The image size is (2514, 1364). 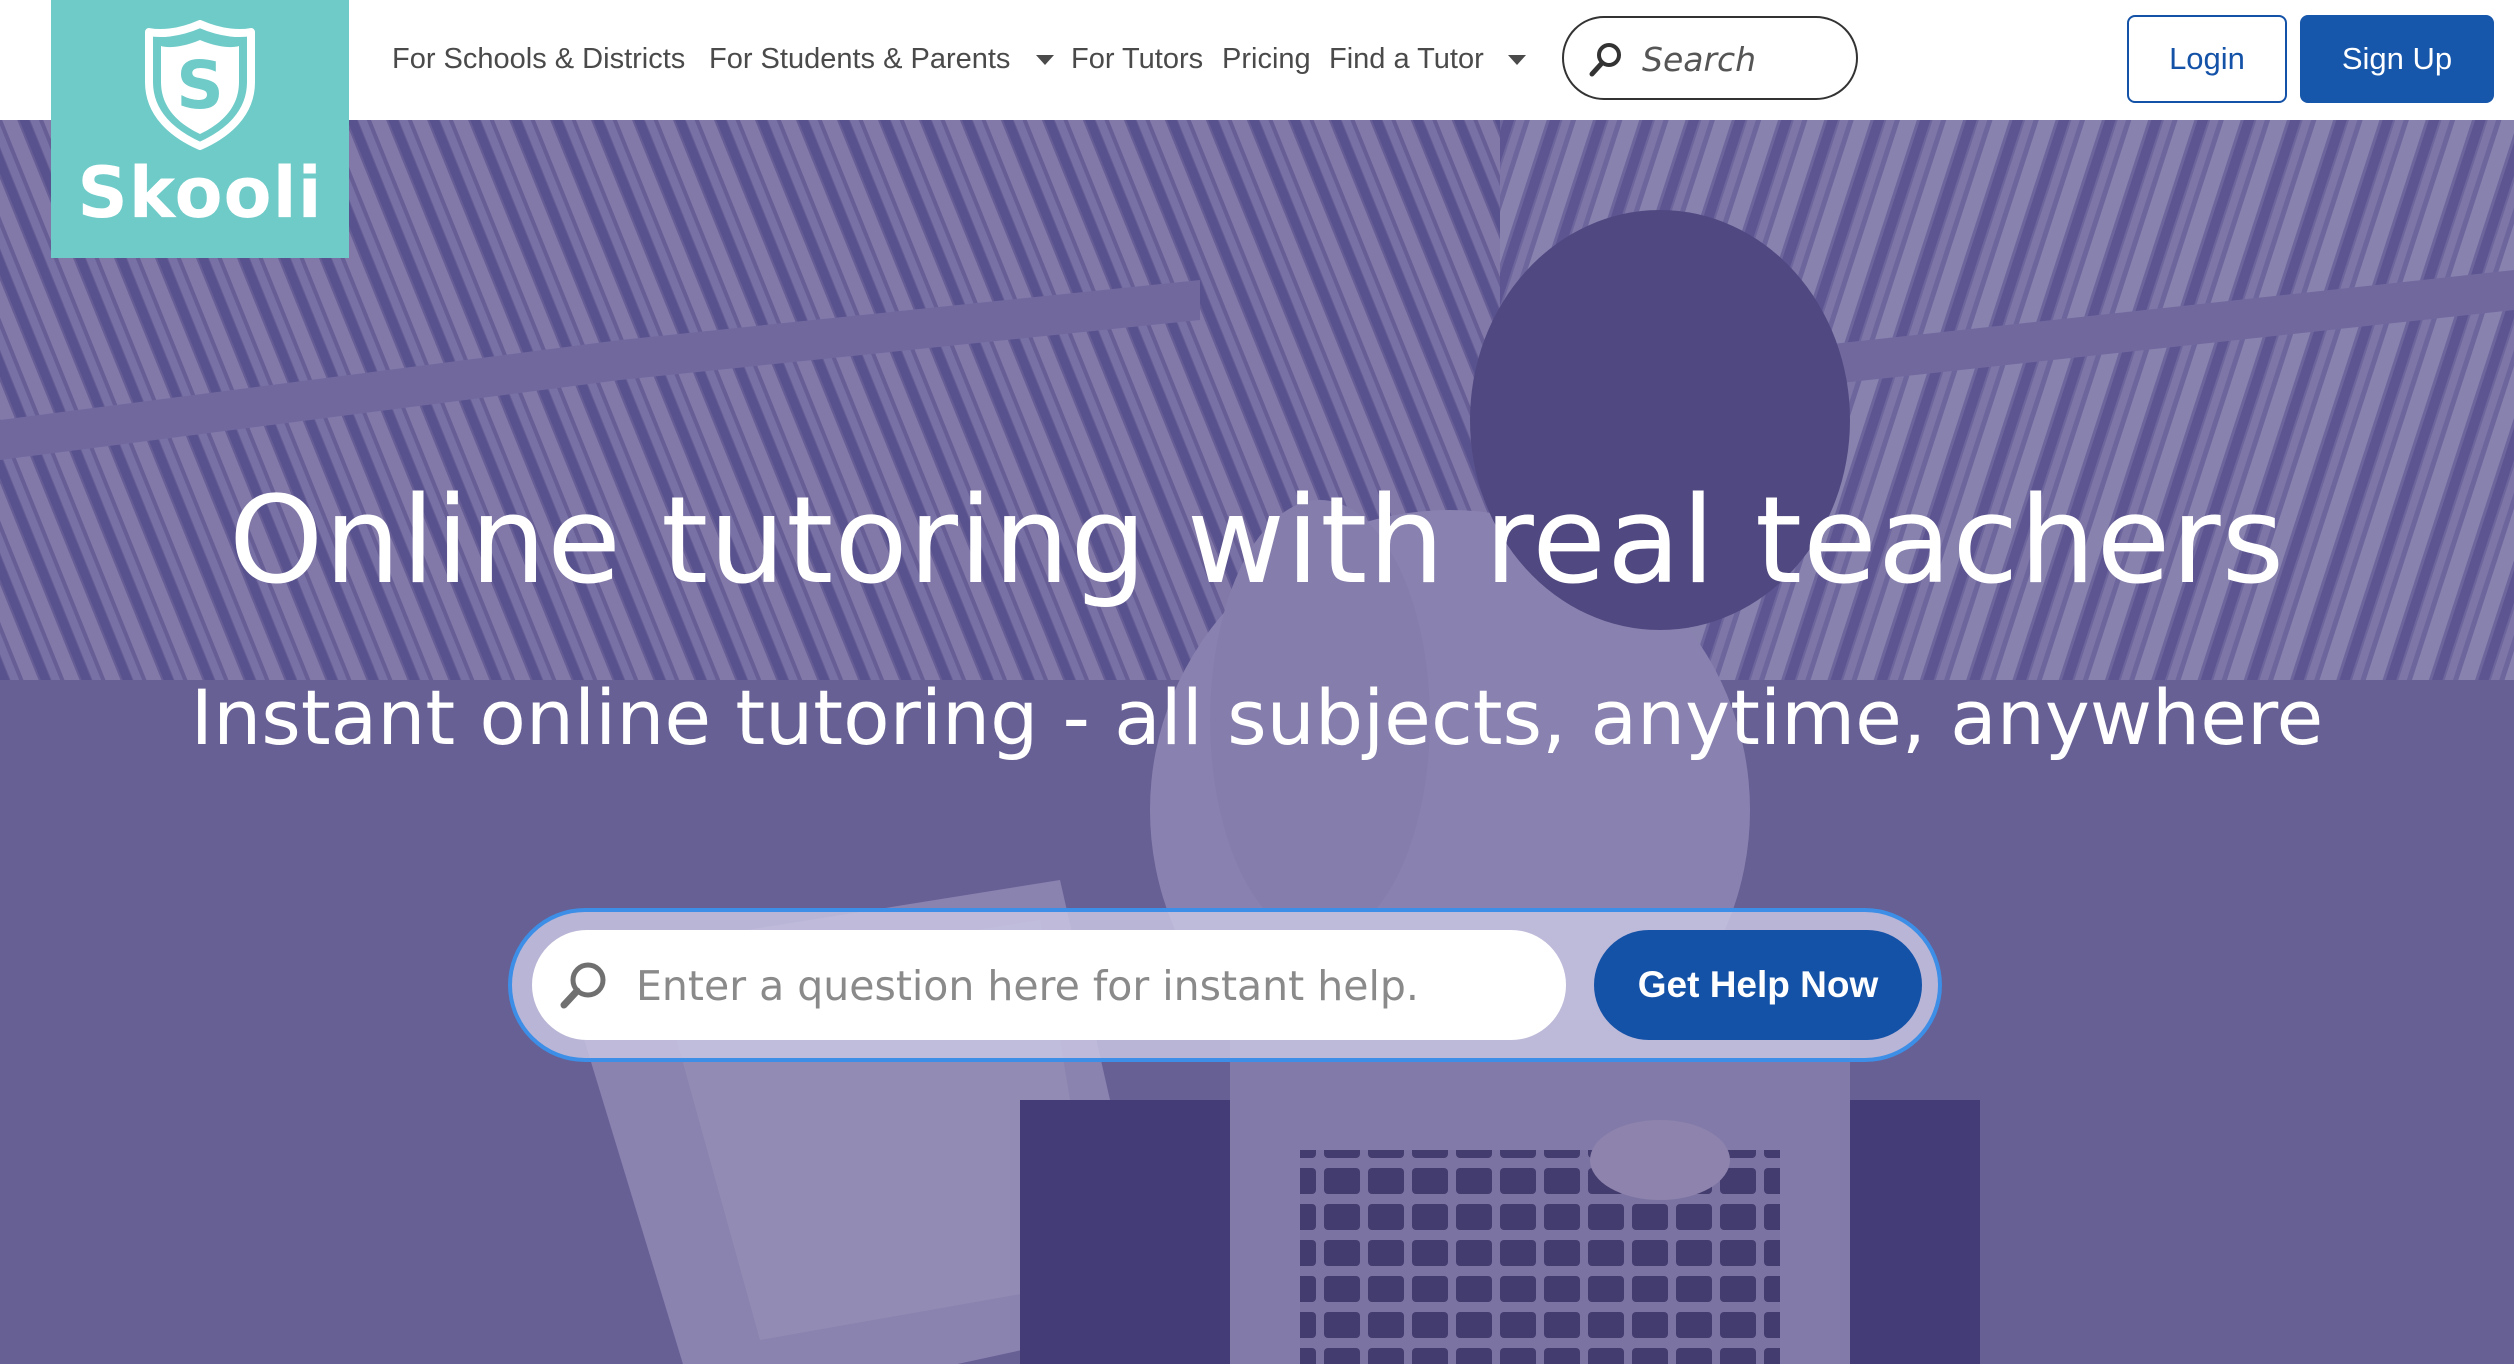 What do you see at coordinates (859, 59) in the screenshot?
I see `nav-item-students-parents: For Students & Parents` at bounding box center [859, 59].